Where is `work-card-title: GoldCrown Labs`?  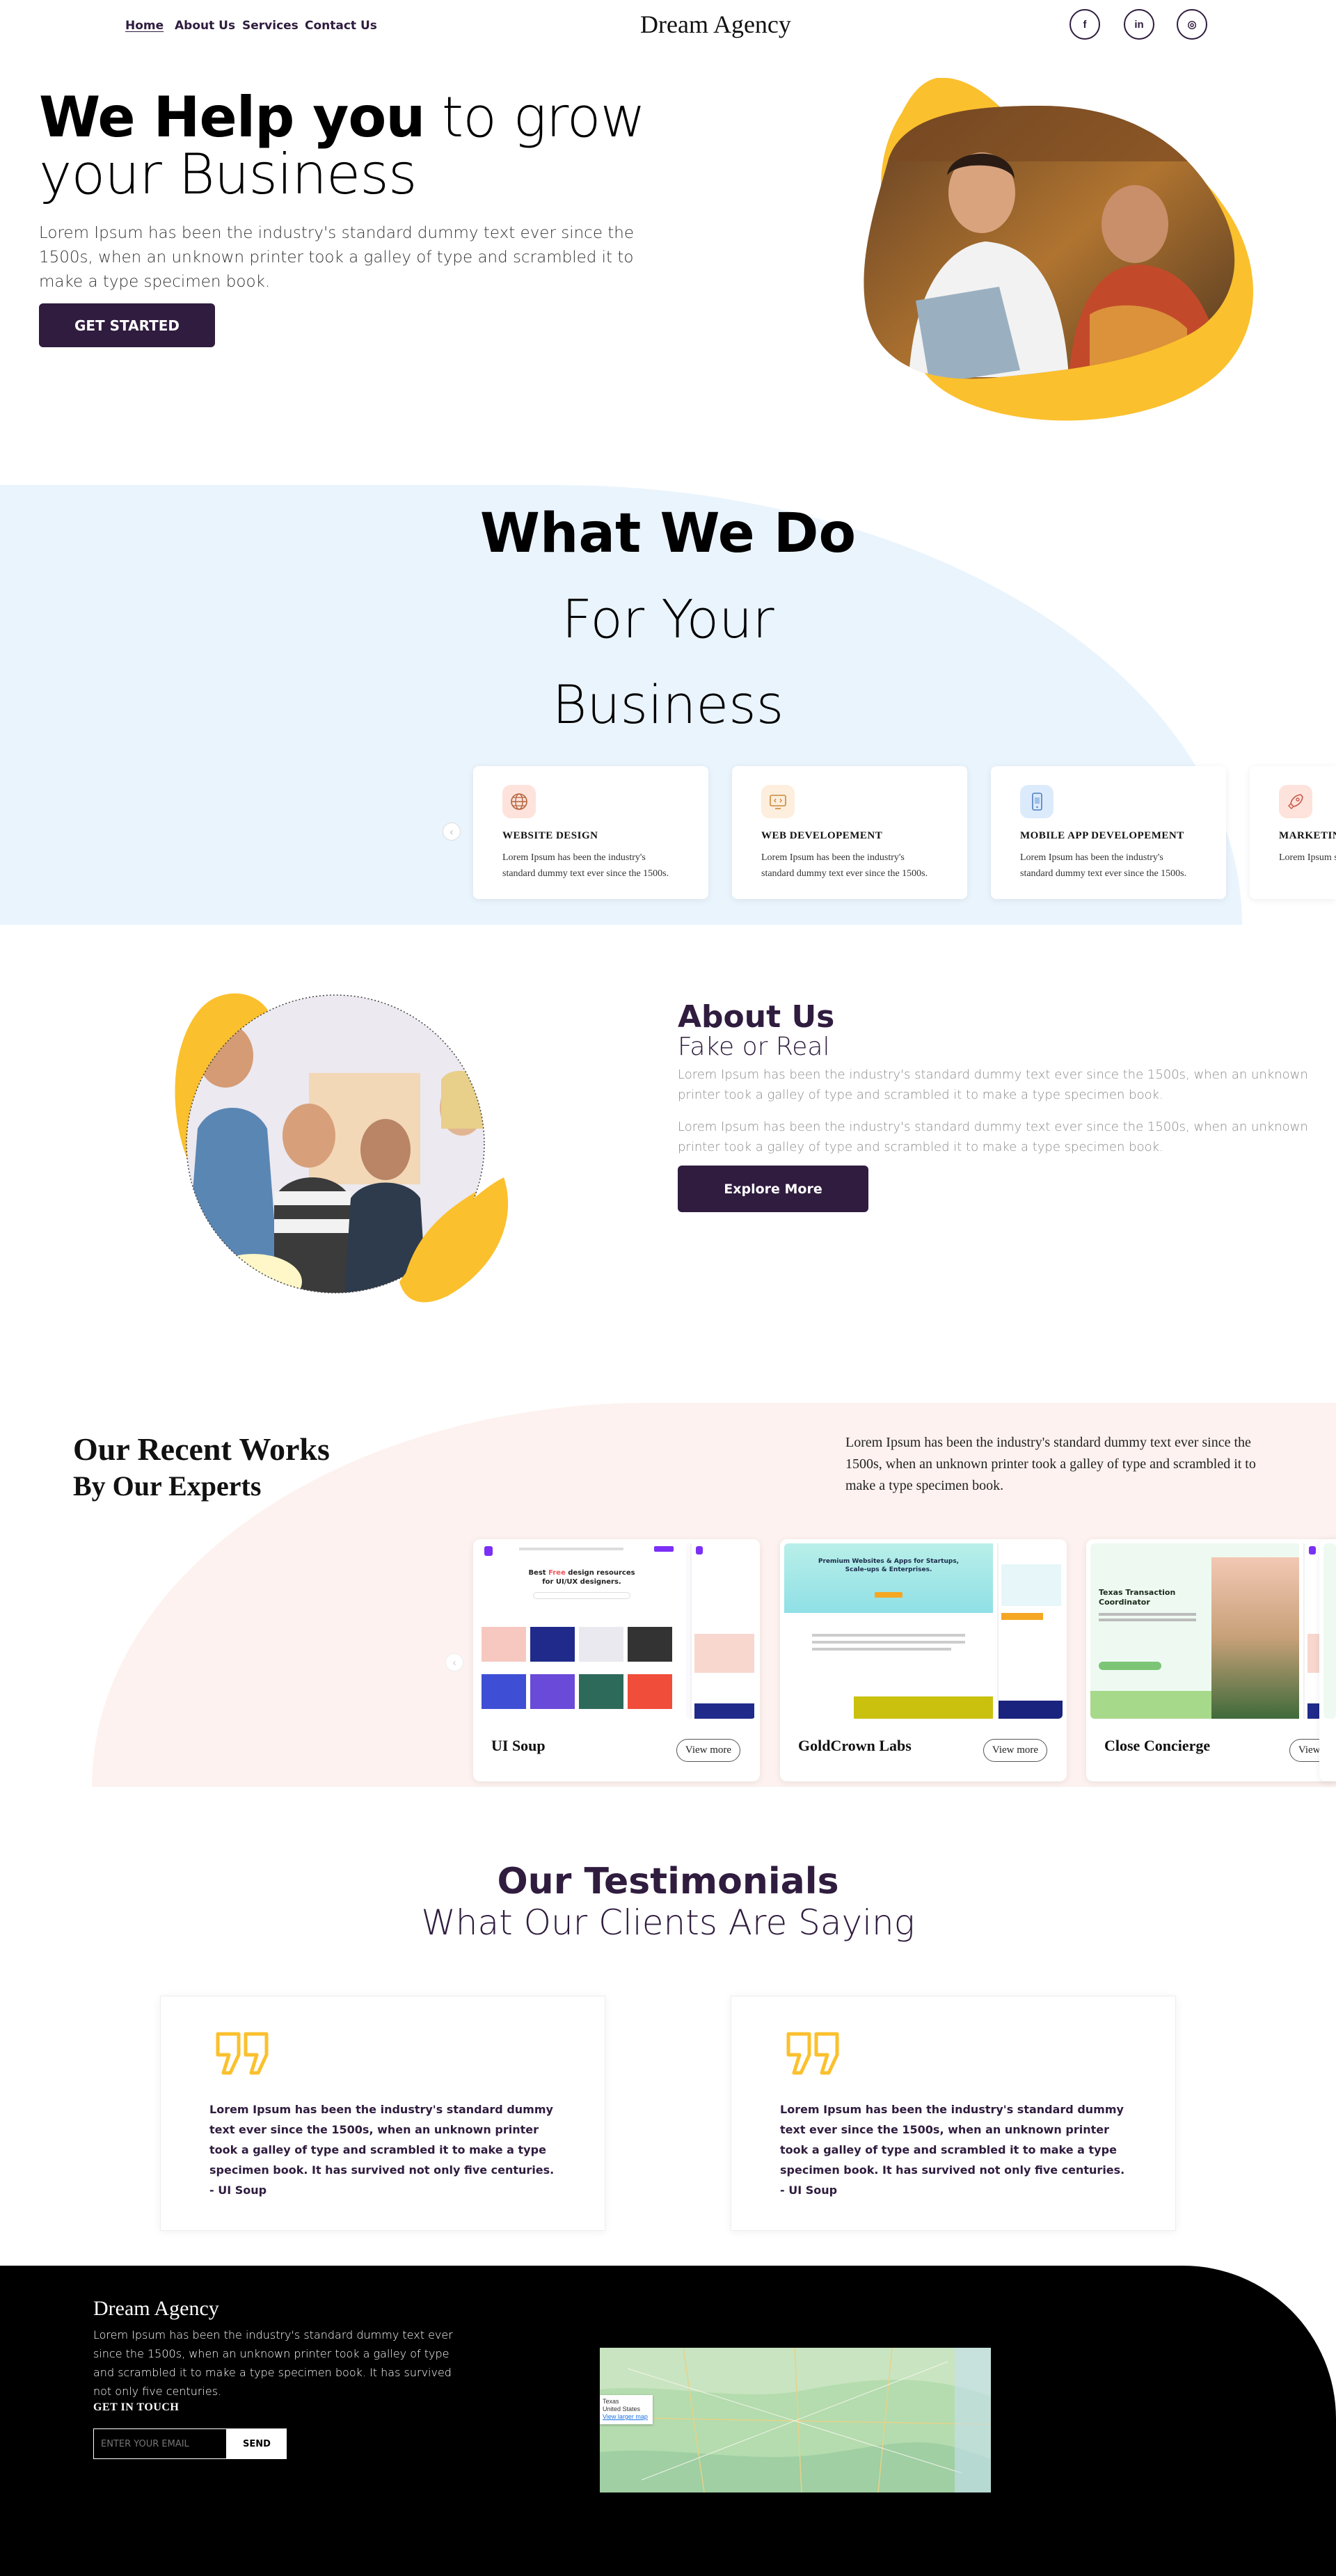 work-card-title: GoldCrown Labs is located at coordinates (855, 1745).